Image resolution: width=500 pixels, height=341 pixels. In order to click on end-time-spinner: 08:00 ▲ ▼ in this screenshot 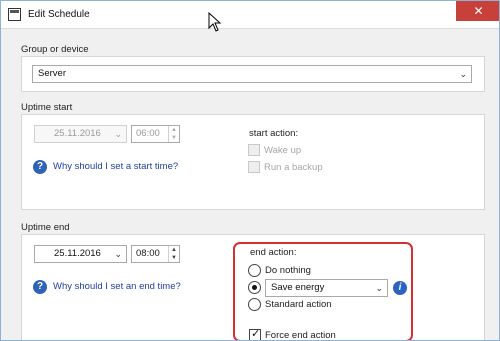, I will do `click(155, 254)`.